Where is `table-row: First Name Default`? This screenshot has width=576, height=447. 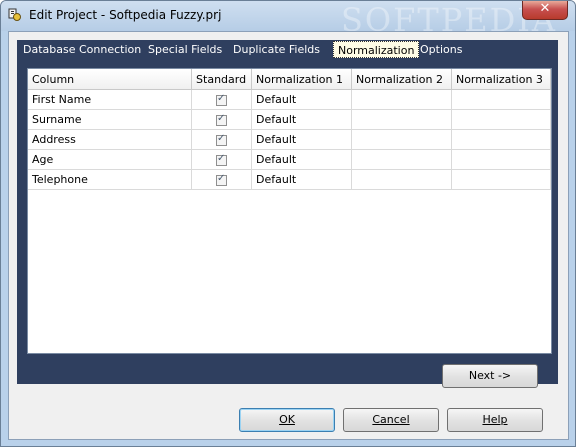
table-row: First Name Default is located at coordinates (290, 99).